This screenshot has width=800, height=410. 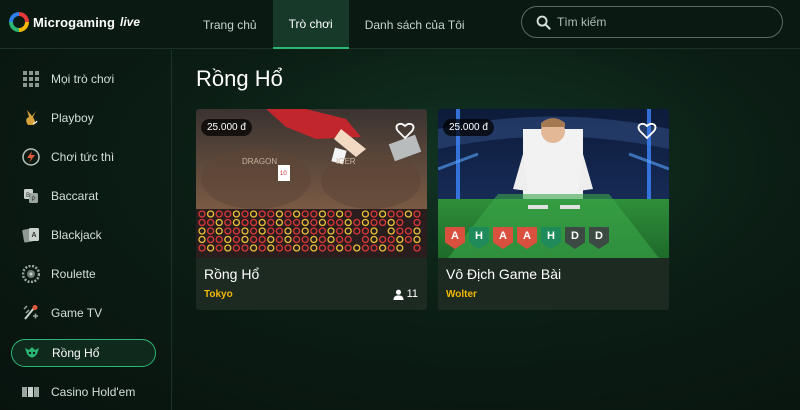 I want to click on lightning-icon, so click(x=31, y=157).